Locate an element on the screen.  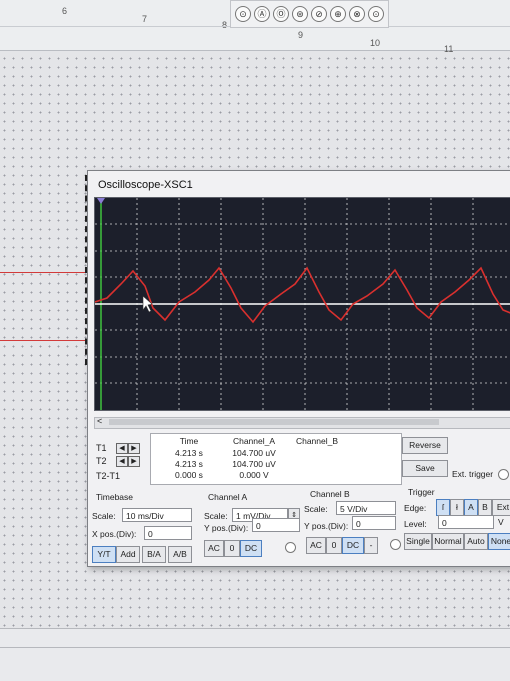
channel-a-trace is located at coordinates (302, 295).